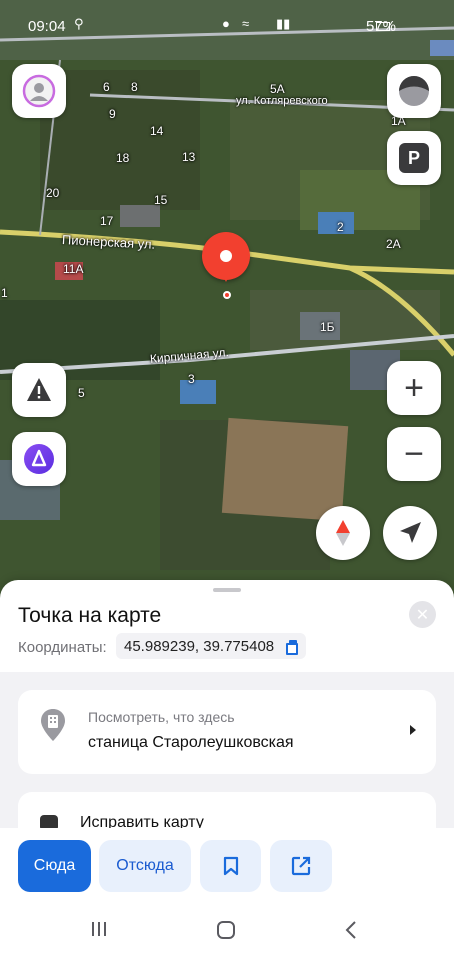  I want to click on house-number: 13, so click(189, 157).